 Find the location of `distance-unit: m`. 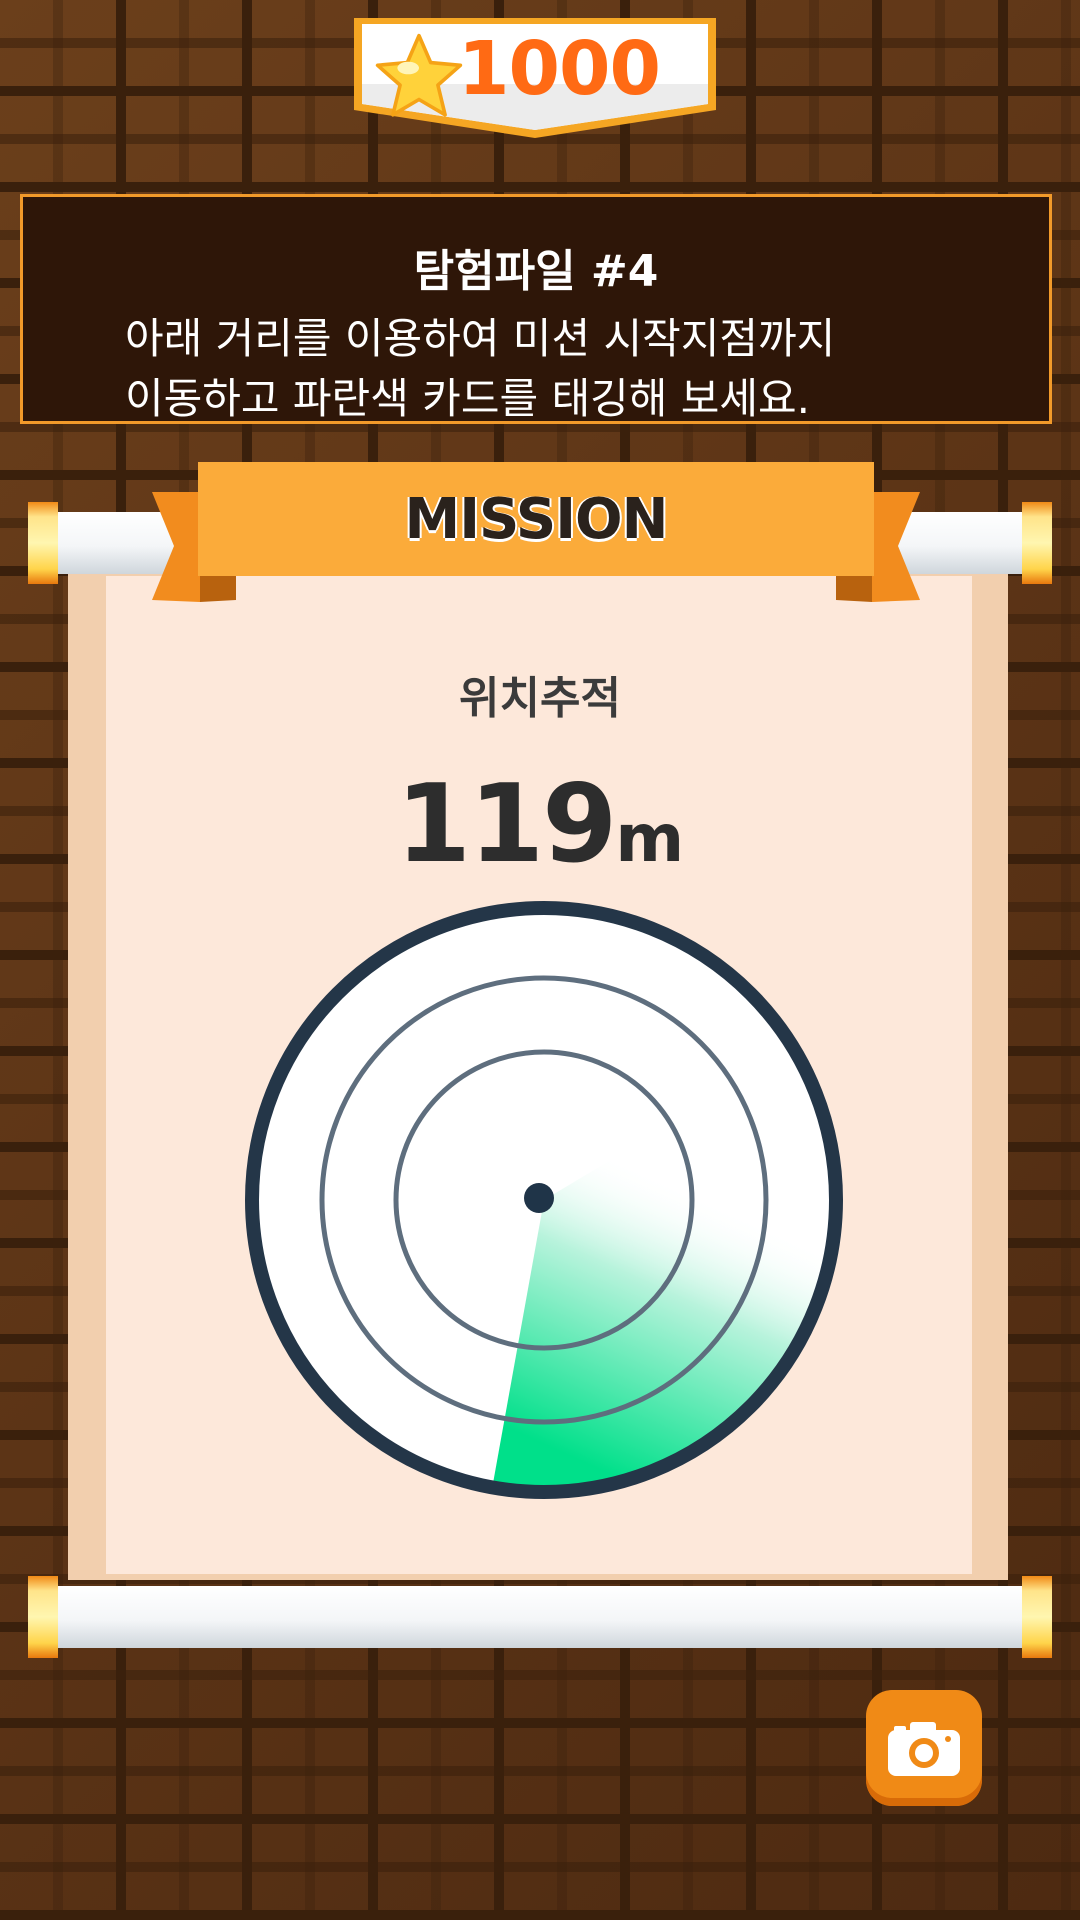

distance-unit: m is located at coordinates (650, 838).